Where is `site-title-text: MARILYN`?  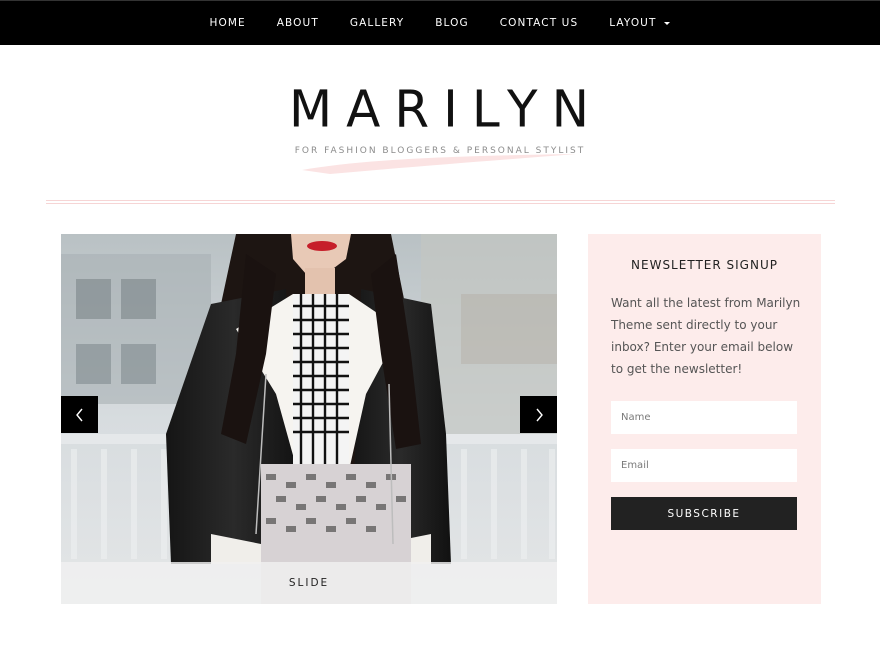
site-title-text: MARILYN is located at coordinates (446, 109).